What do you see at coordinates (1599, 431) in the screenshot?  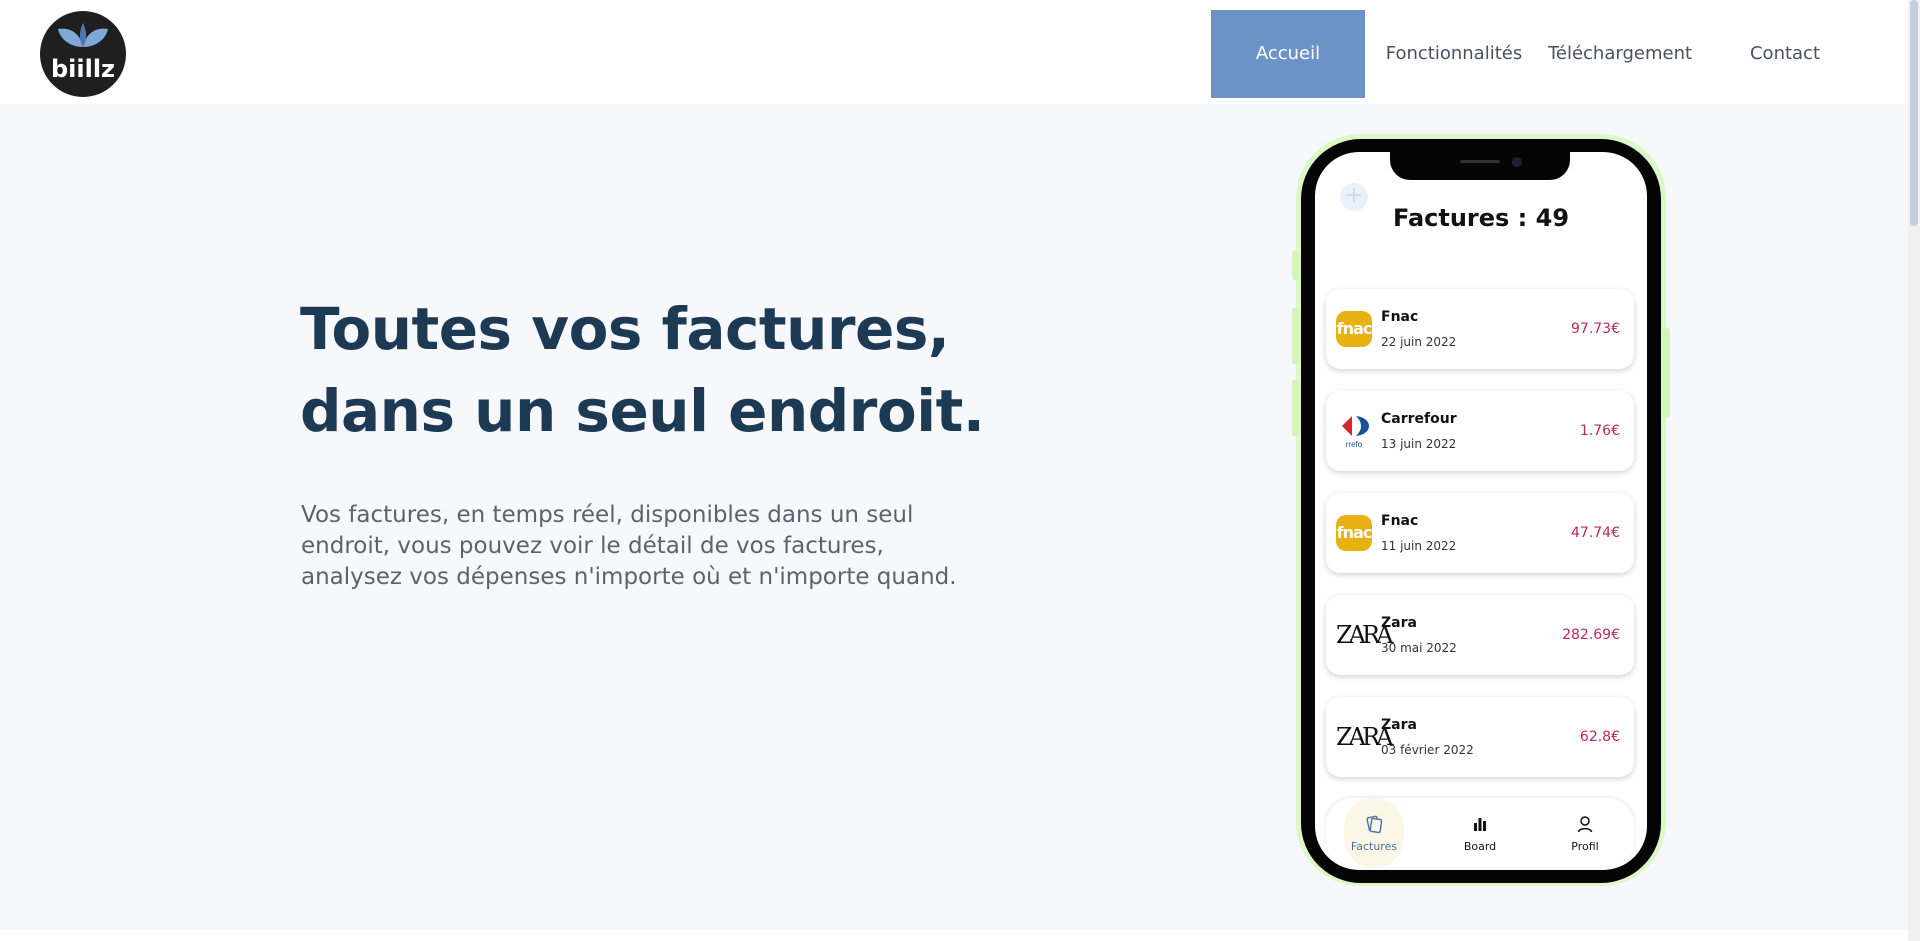 I see `invoice-amount: 1.76€` at bounding box center [1599, 431].